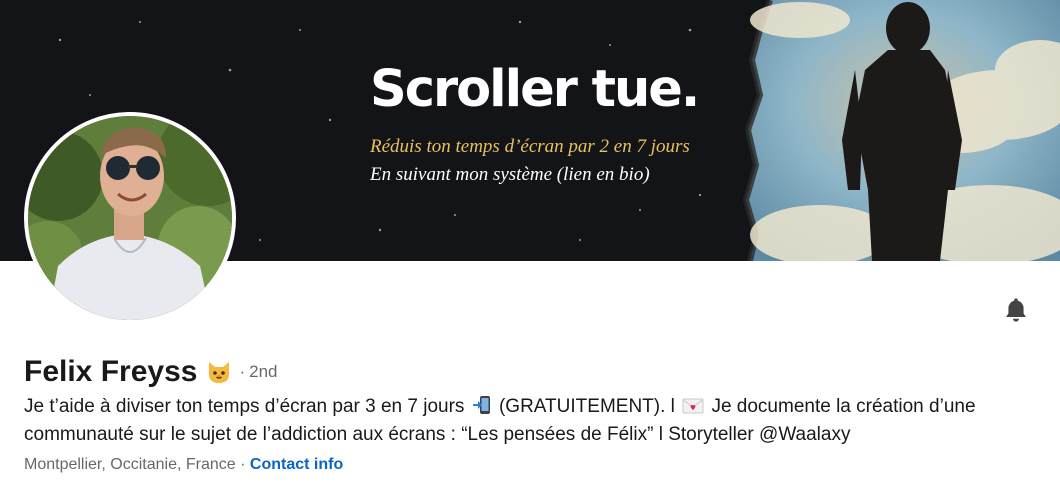 The image size is (1060, 486). I want to click on avatar-photo, so click(130, 218).